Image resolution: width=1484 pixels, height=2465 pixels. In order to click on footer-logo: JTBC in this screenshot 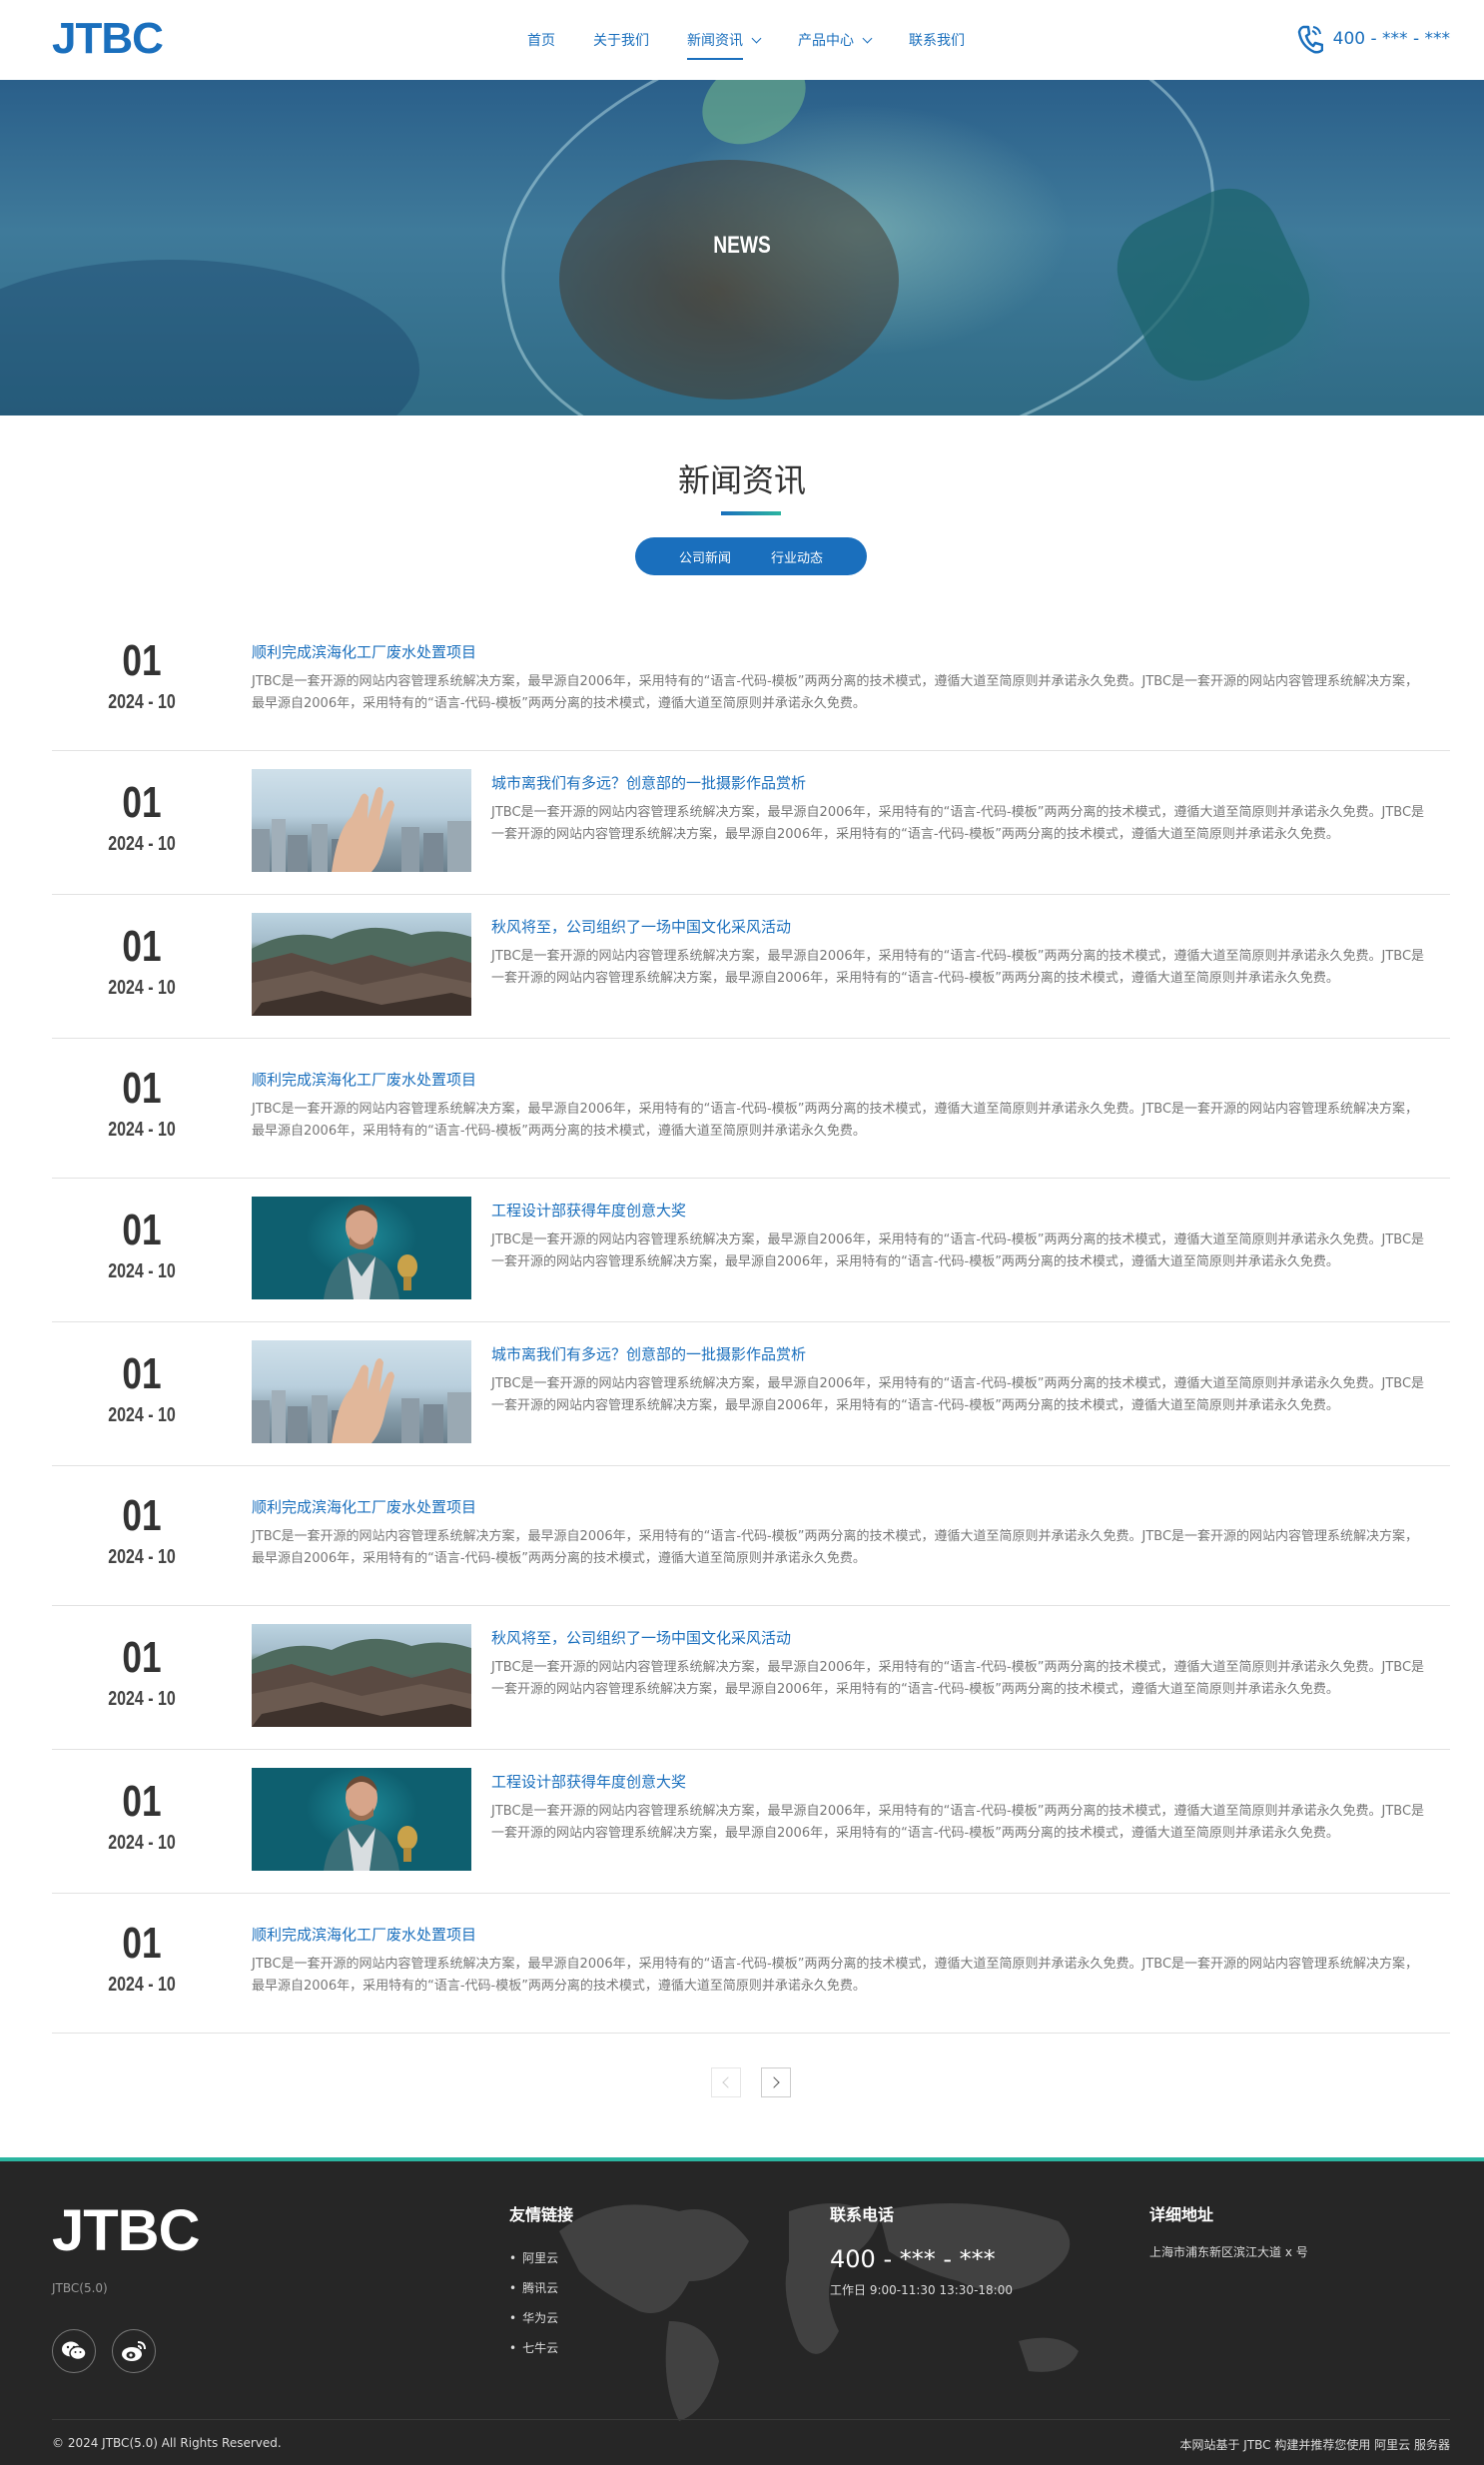, I will do `click(126, 2231)`.